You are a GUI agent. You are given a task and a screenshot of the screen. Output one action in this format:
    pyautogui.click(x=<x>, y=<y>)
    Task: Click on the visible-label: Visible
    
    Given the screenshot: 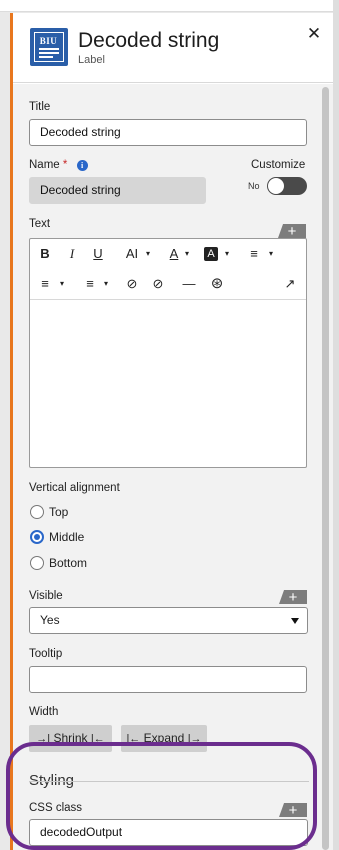 What is the action you would take?
    pyautogui.click(x=46, y=596)
    